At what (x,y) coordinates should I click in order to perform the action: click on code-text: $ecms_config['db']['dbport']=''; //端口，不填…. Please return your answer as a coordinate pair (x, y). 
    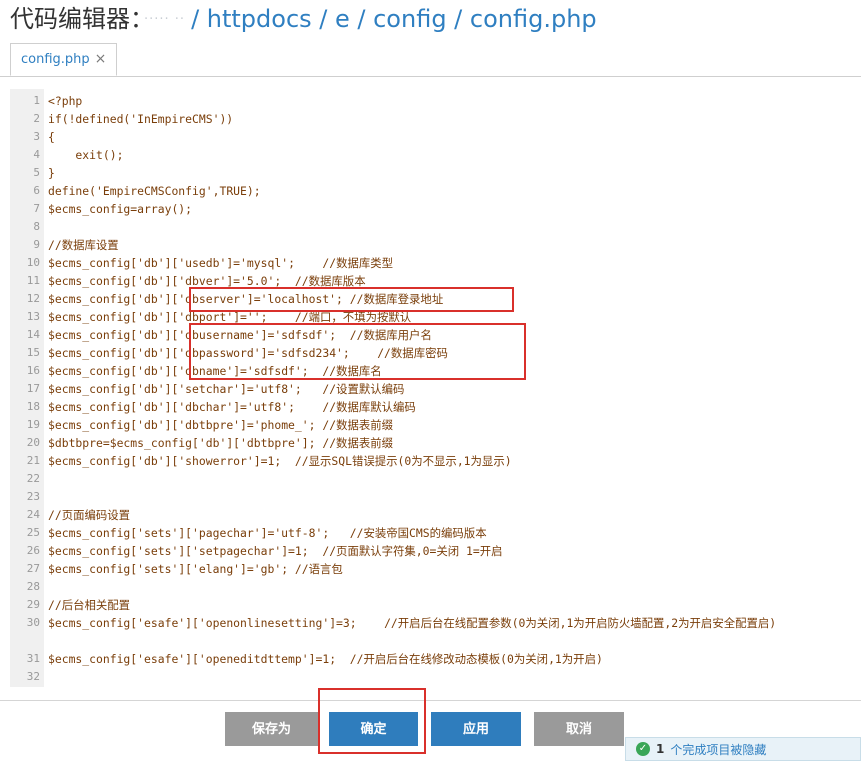
    Looking at the image, I should click on (453, 317).